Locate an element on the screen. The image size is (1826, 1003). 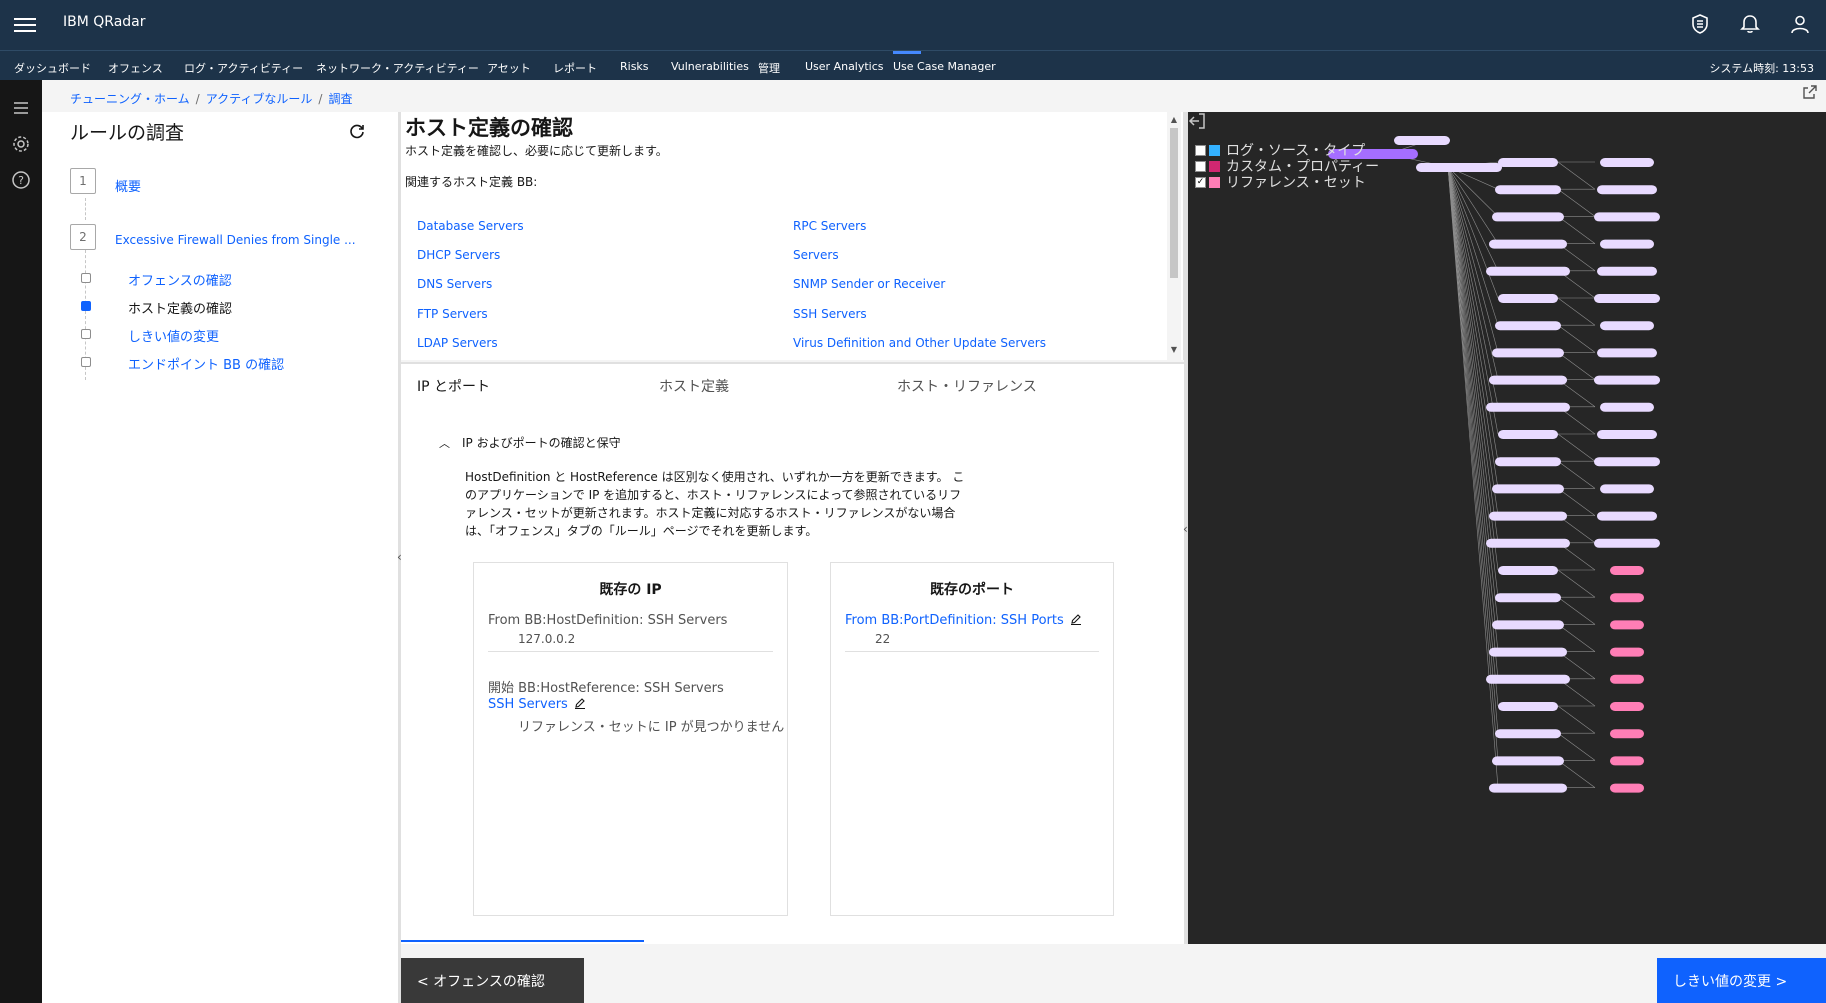
nav-reports: レポート is located at coordinates (575, 68).